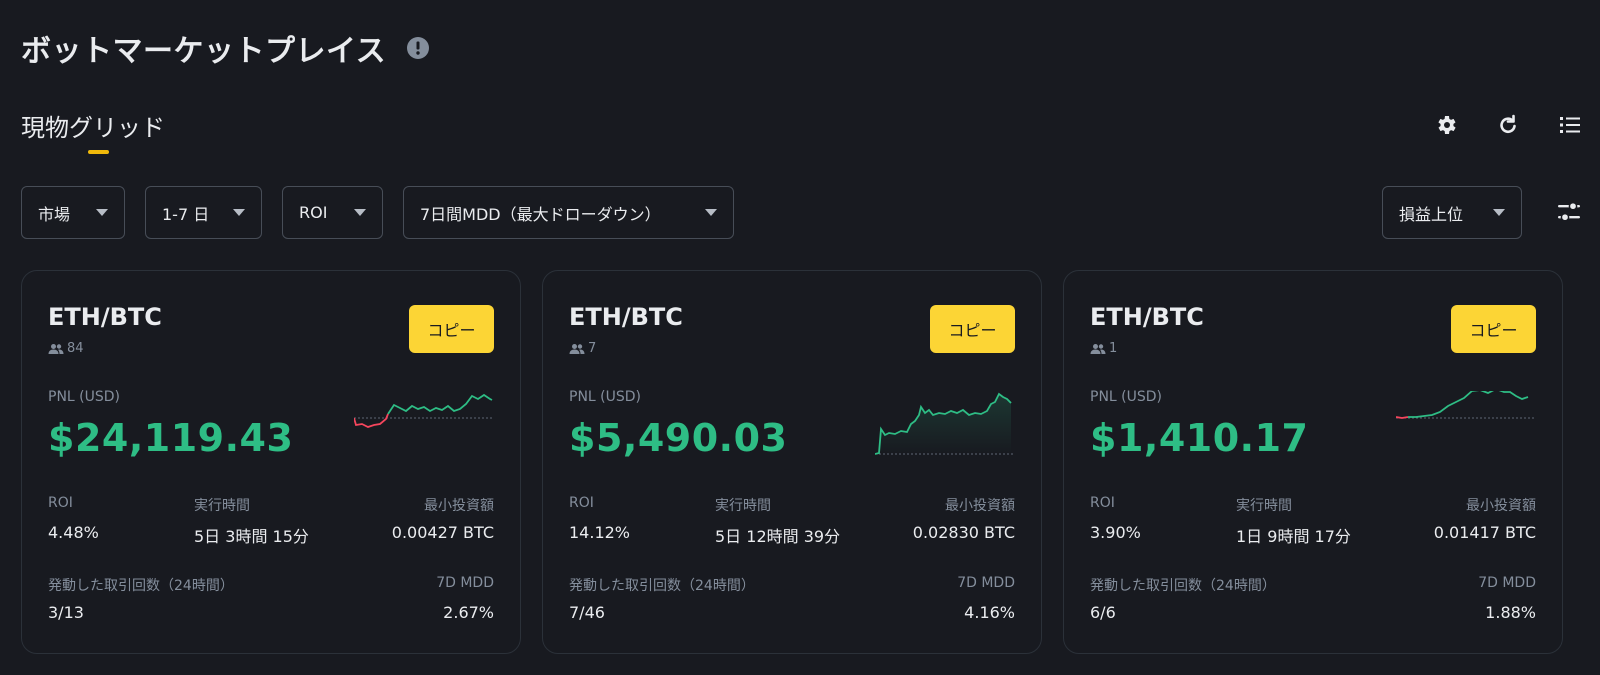  What do you see at coordinates (678, 438) in the screenshot?
I see `pnl-value: $5,490.03` at bounding box center [678, 438].